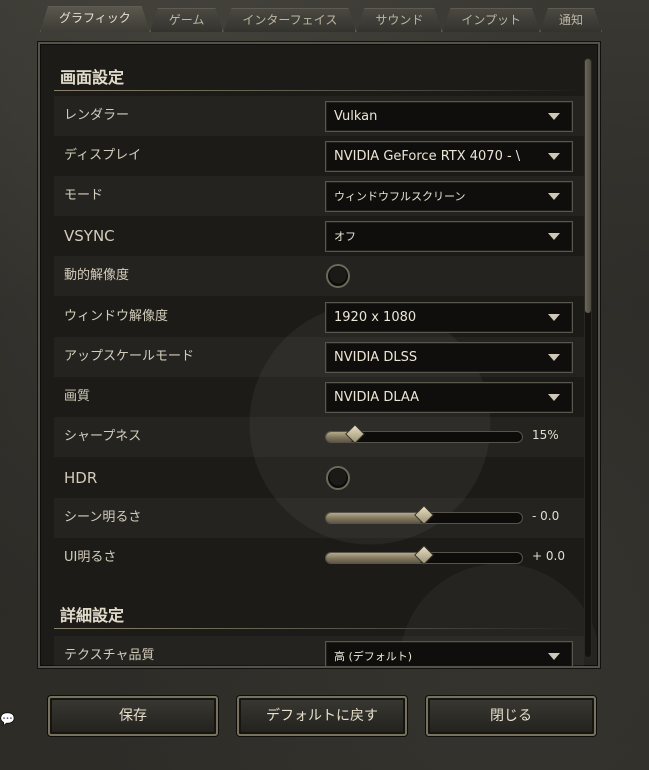 The width and height of the screenshot is (649, 770). What do you see at coordinates (338, 276) in the screenshot?
I see `dynamic-resolution-toggle` at bounding box center [338, 276].